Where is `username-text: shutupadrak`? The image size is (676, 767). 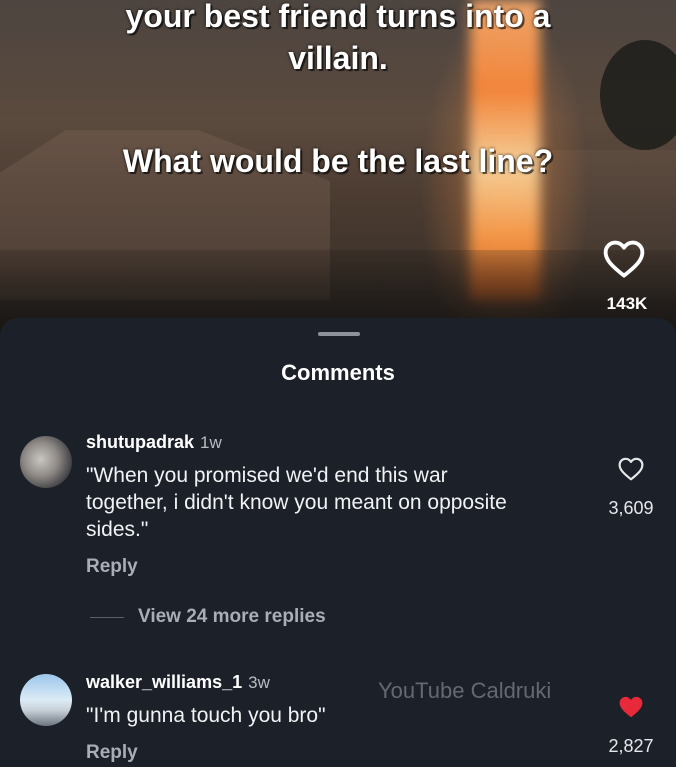
username-text: shutupadrak is located at coordinates (140, 442).